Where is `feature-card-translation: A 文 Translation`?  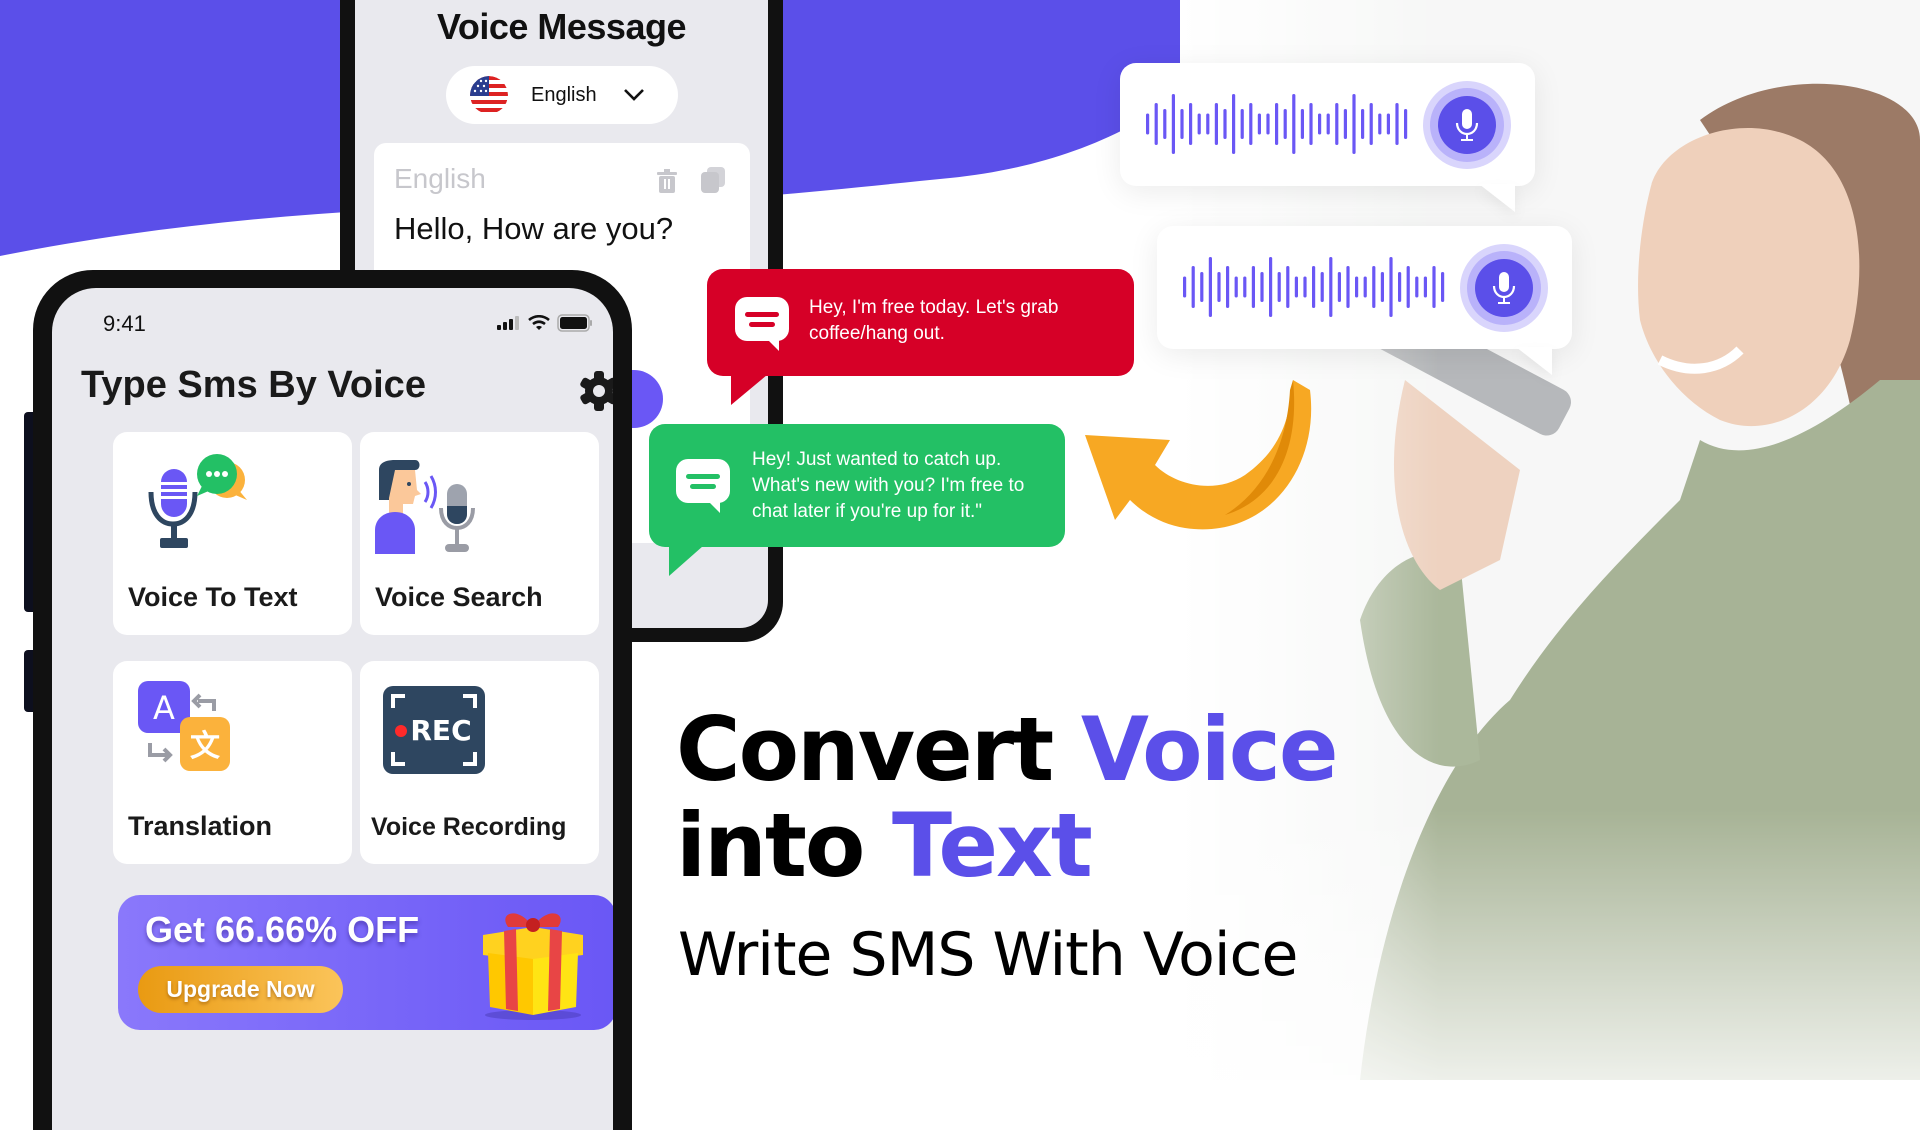
feature-card-translation: A 文 Translation is located at coordinates (232, 762).